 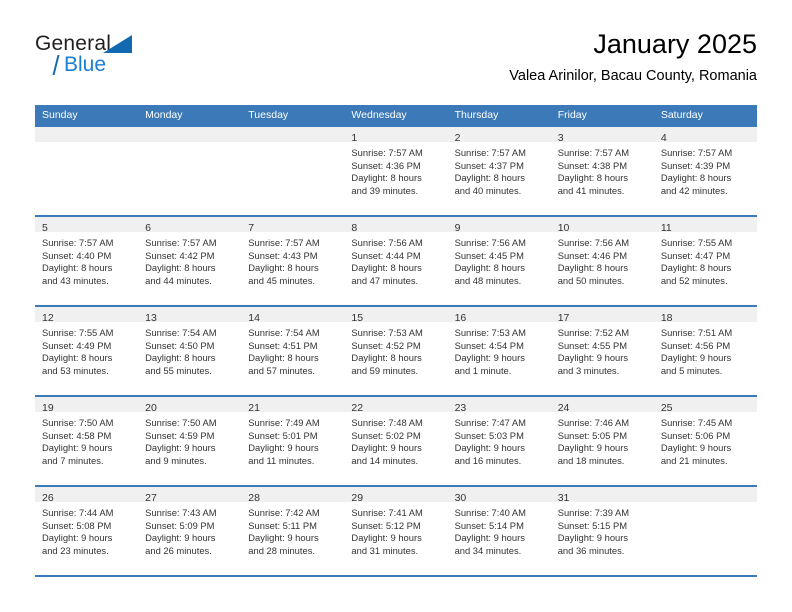 I want to click on sunset-text: Sunset: 5:01 PM, so click(x=283, y=435).